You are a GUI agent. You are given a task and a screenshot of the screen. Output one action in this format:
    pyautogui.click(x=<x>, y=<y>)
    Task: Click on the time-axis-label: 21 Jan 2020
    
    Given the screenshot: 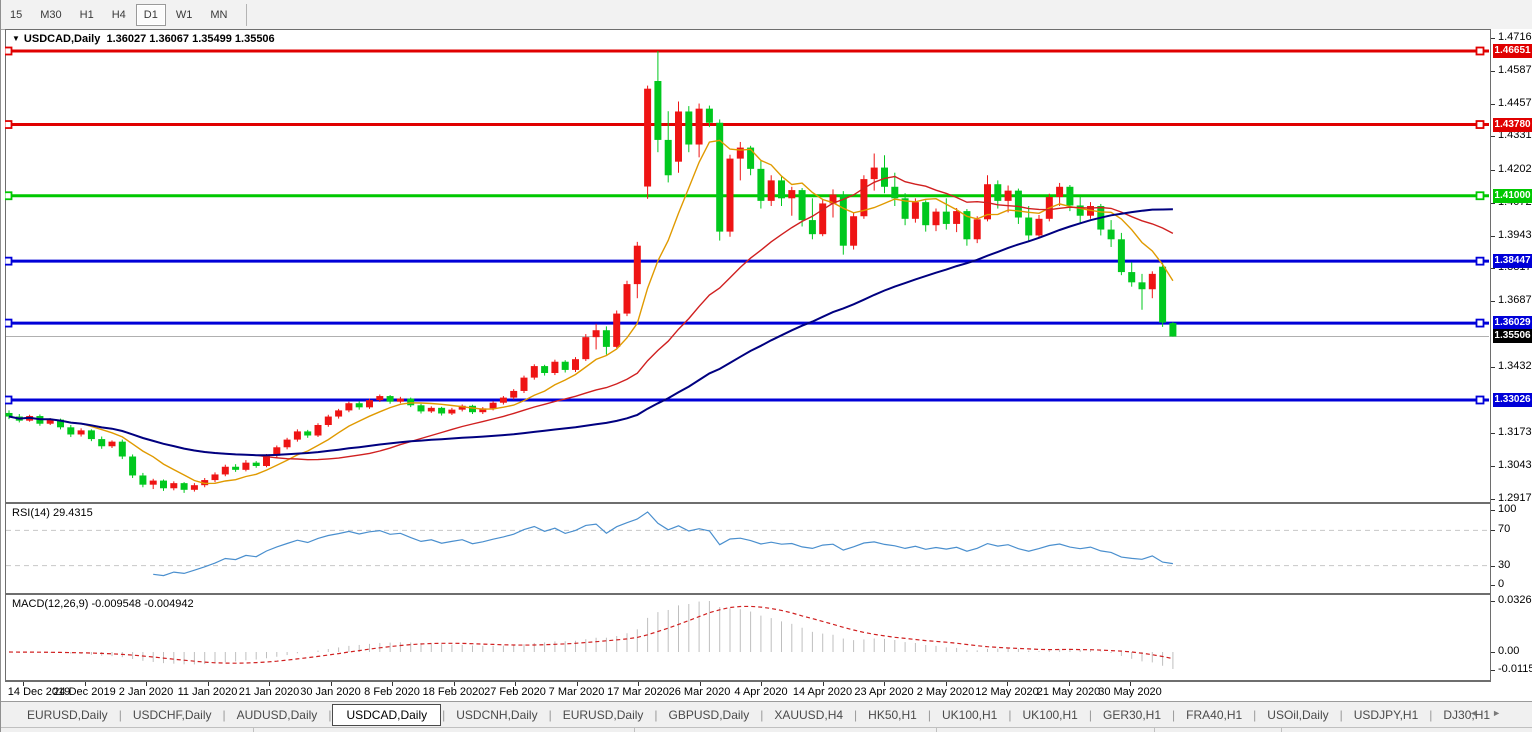 What is the action you would take?
    pyautogui.click(x=269, y=692)
    